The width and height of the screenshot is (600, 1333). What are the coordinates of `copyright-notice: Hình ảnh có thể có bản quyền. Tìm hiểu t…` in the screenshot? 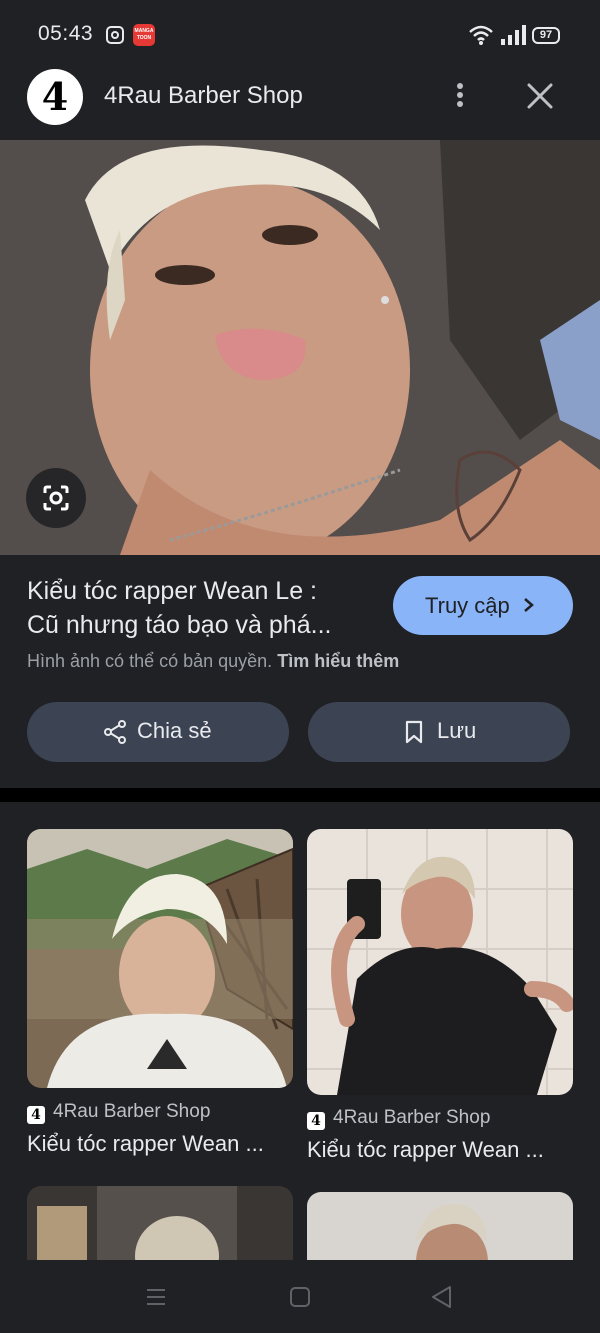 It's located at (213, 661).